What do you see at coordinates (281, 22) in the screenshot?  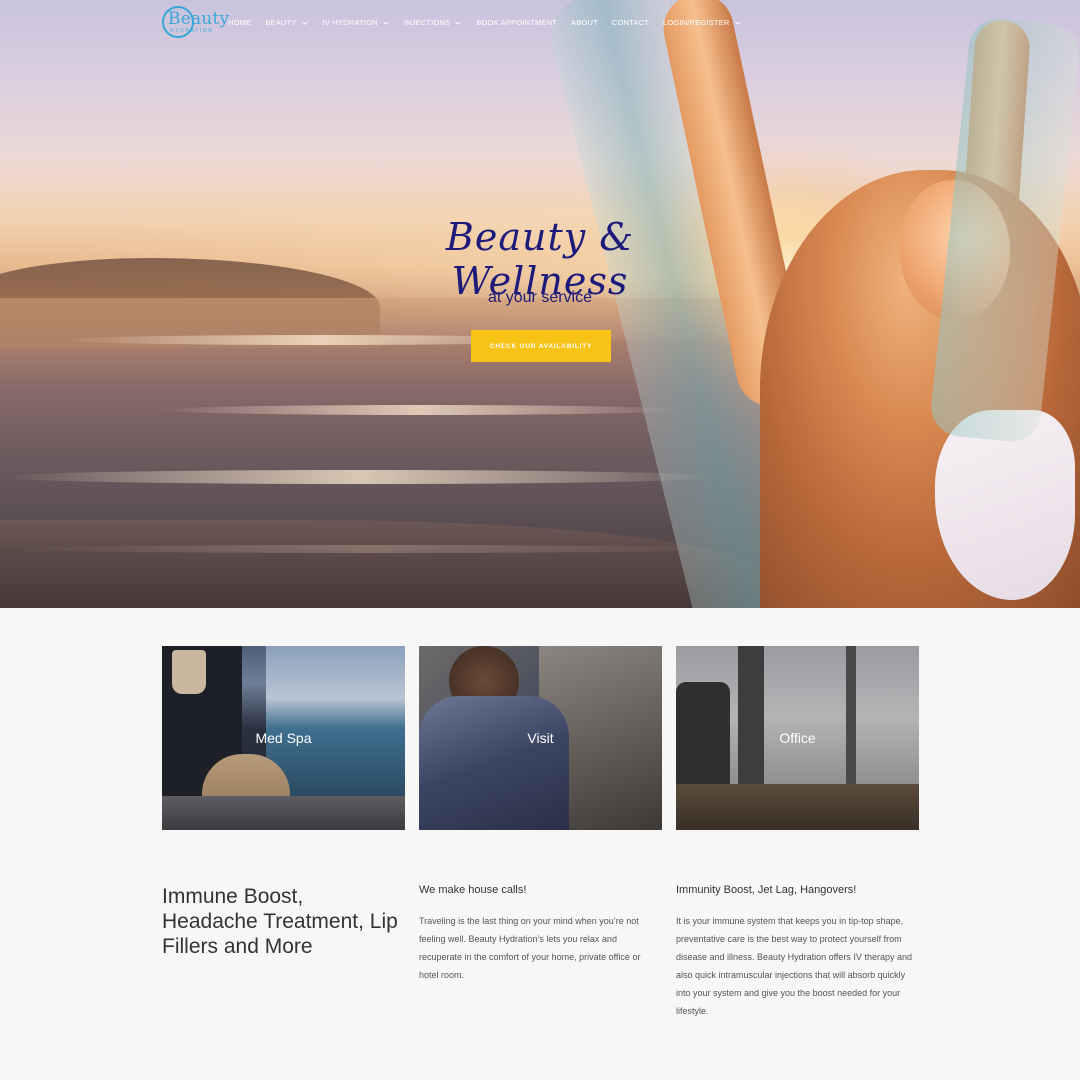 I see `nav-item-label: BEAUTY` at bounding box center [281, 22].